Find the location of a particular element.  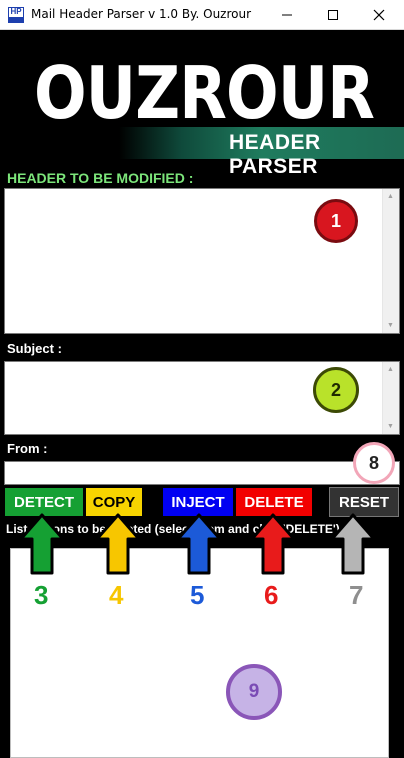

minimize-button is located at coordinates (287, 15).